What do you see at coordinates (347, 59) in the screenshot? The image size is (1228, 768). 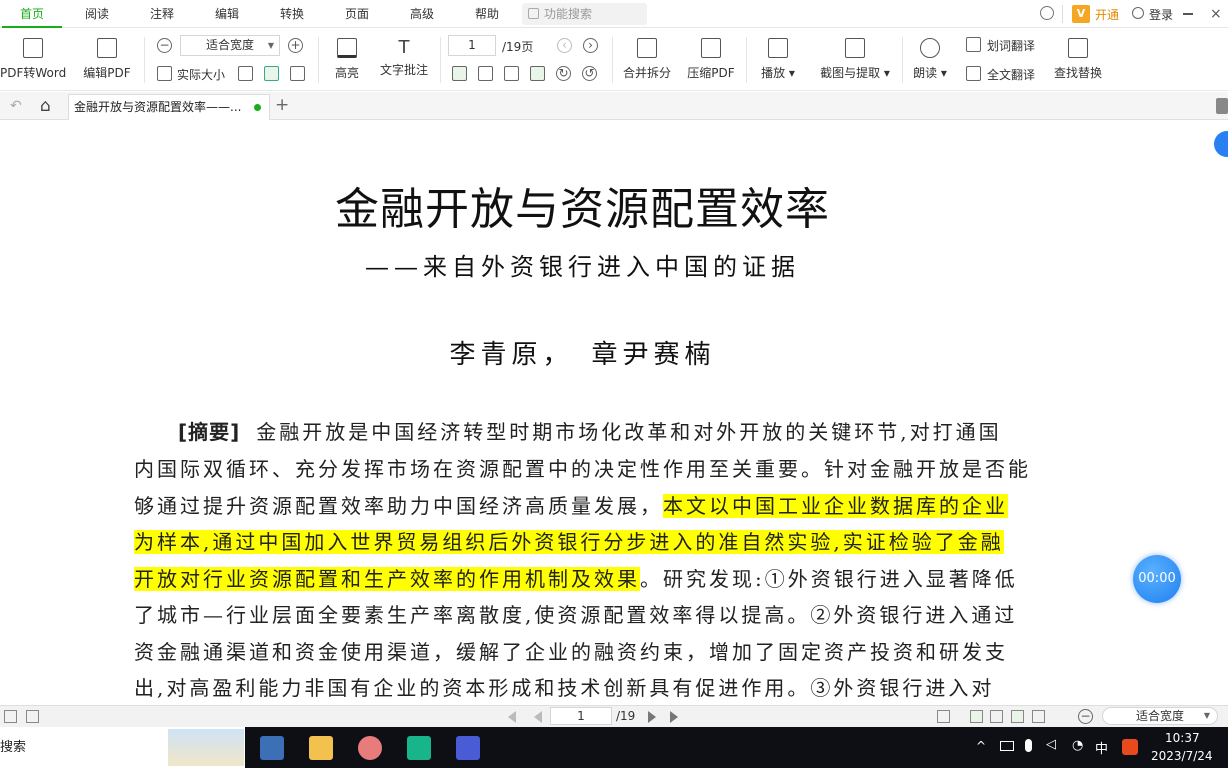 I see `highlight-button: 高亮` at bounding box center [347, 59].